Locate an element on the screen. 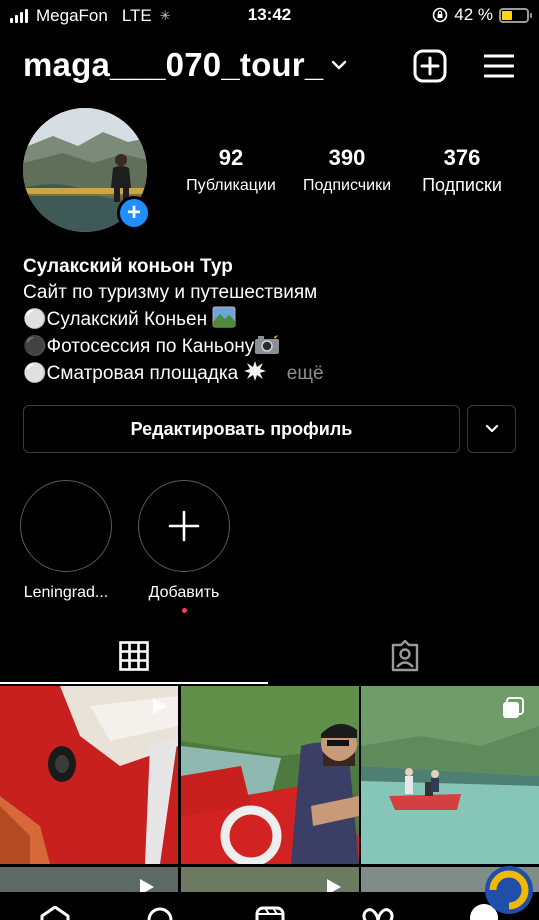  home-icon is located at coordinates (55, 913).